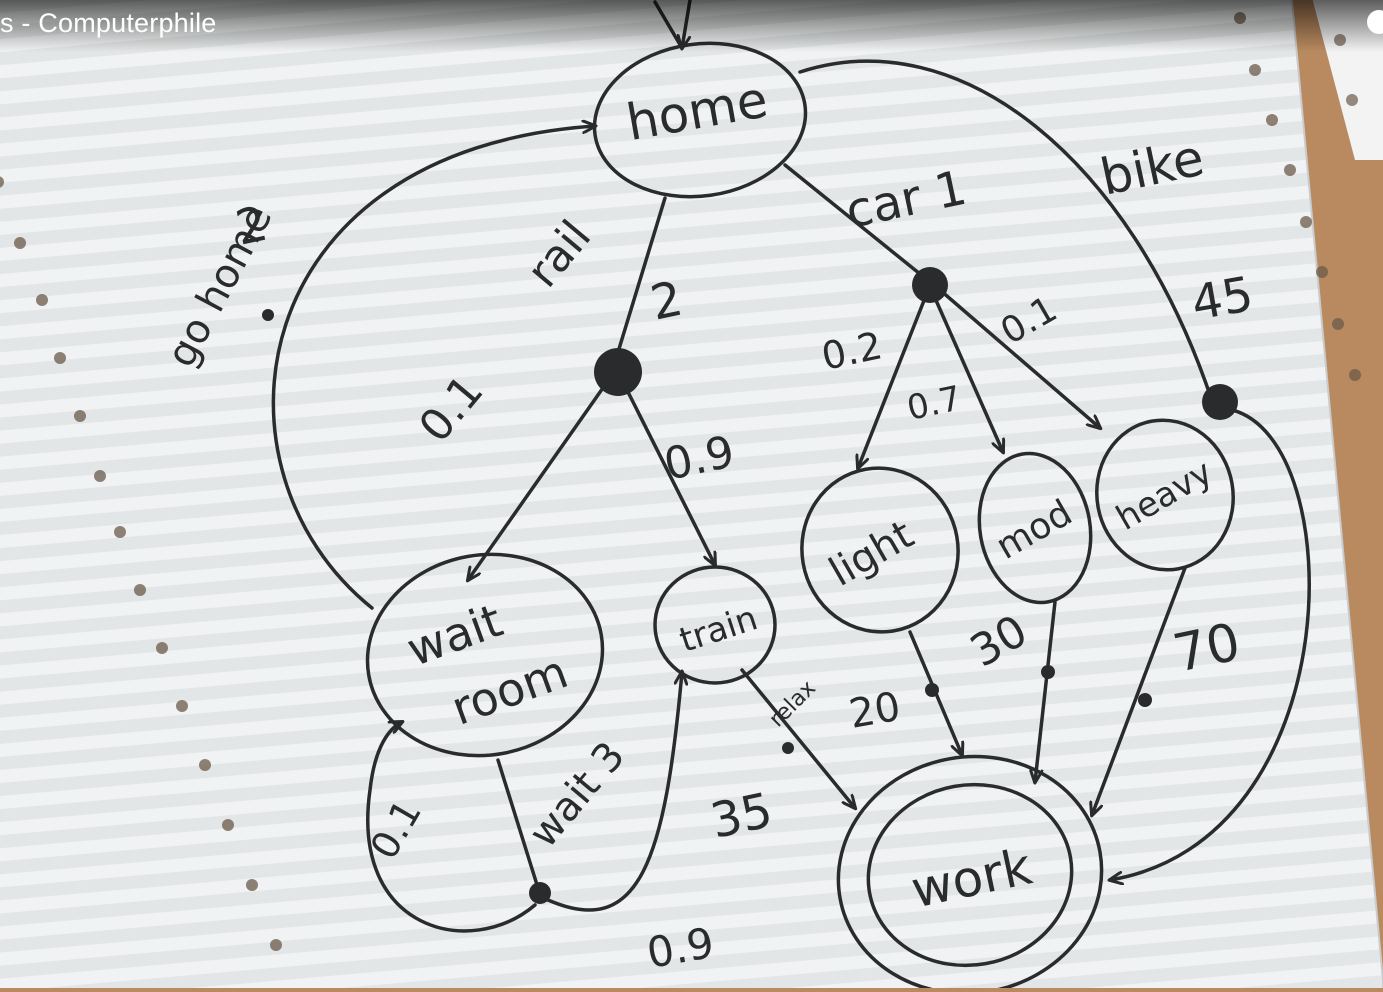 This screenshot has height=992, width=1383. What do you see at coordinates (930, 285) in the screenshot?
I see `car-chance-node` at bounding box center [930, 285].